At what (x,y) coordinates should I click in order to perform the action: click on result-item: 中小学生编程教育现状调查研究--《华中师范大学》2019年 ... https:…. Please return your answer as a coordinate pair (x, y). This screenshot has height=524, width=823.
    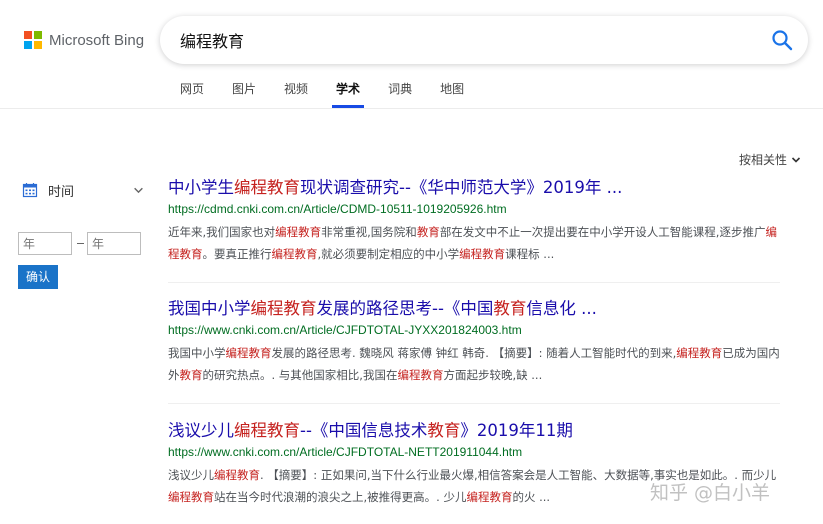
    Looking at the image, I should click on (488, 221).